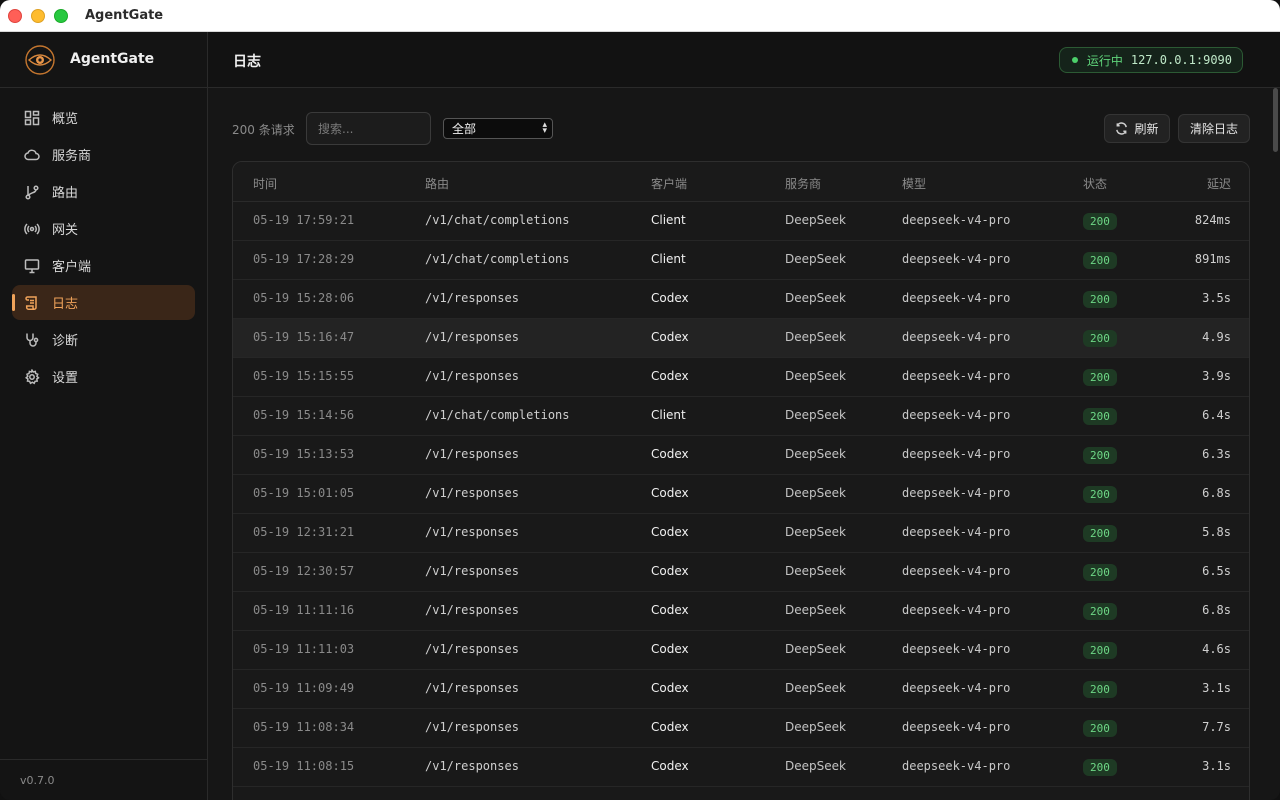  I want to click on refresh-button: 刷新, so click(1137, 128).